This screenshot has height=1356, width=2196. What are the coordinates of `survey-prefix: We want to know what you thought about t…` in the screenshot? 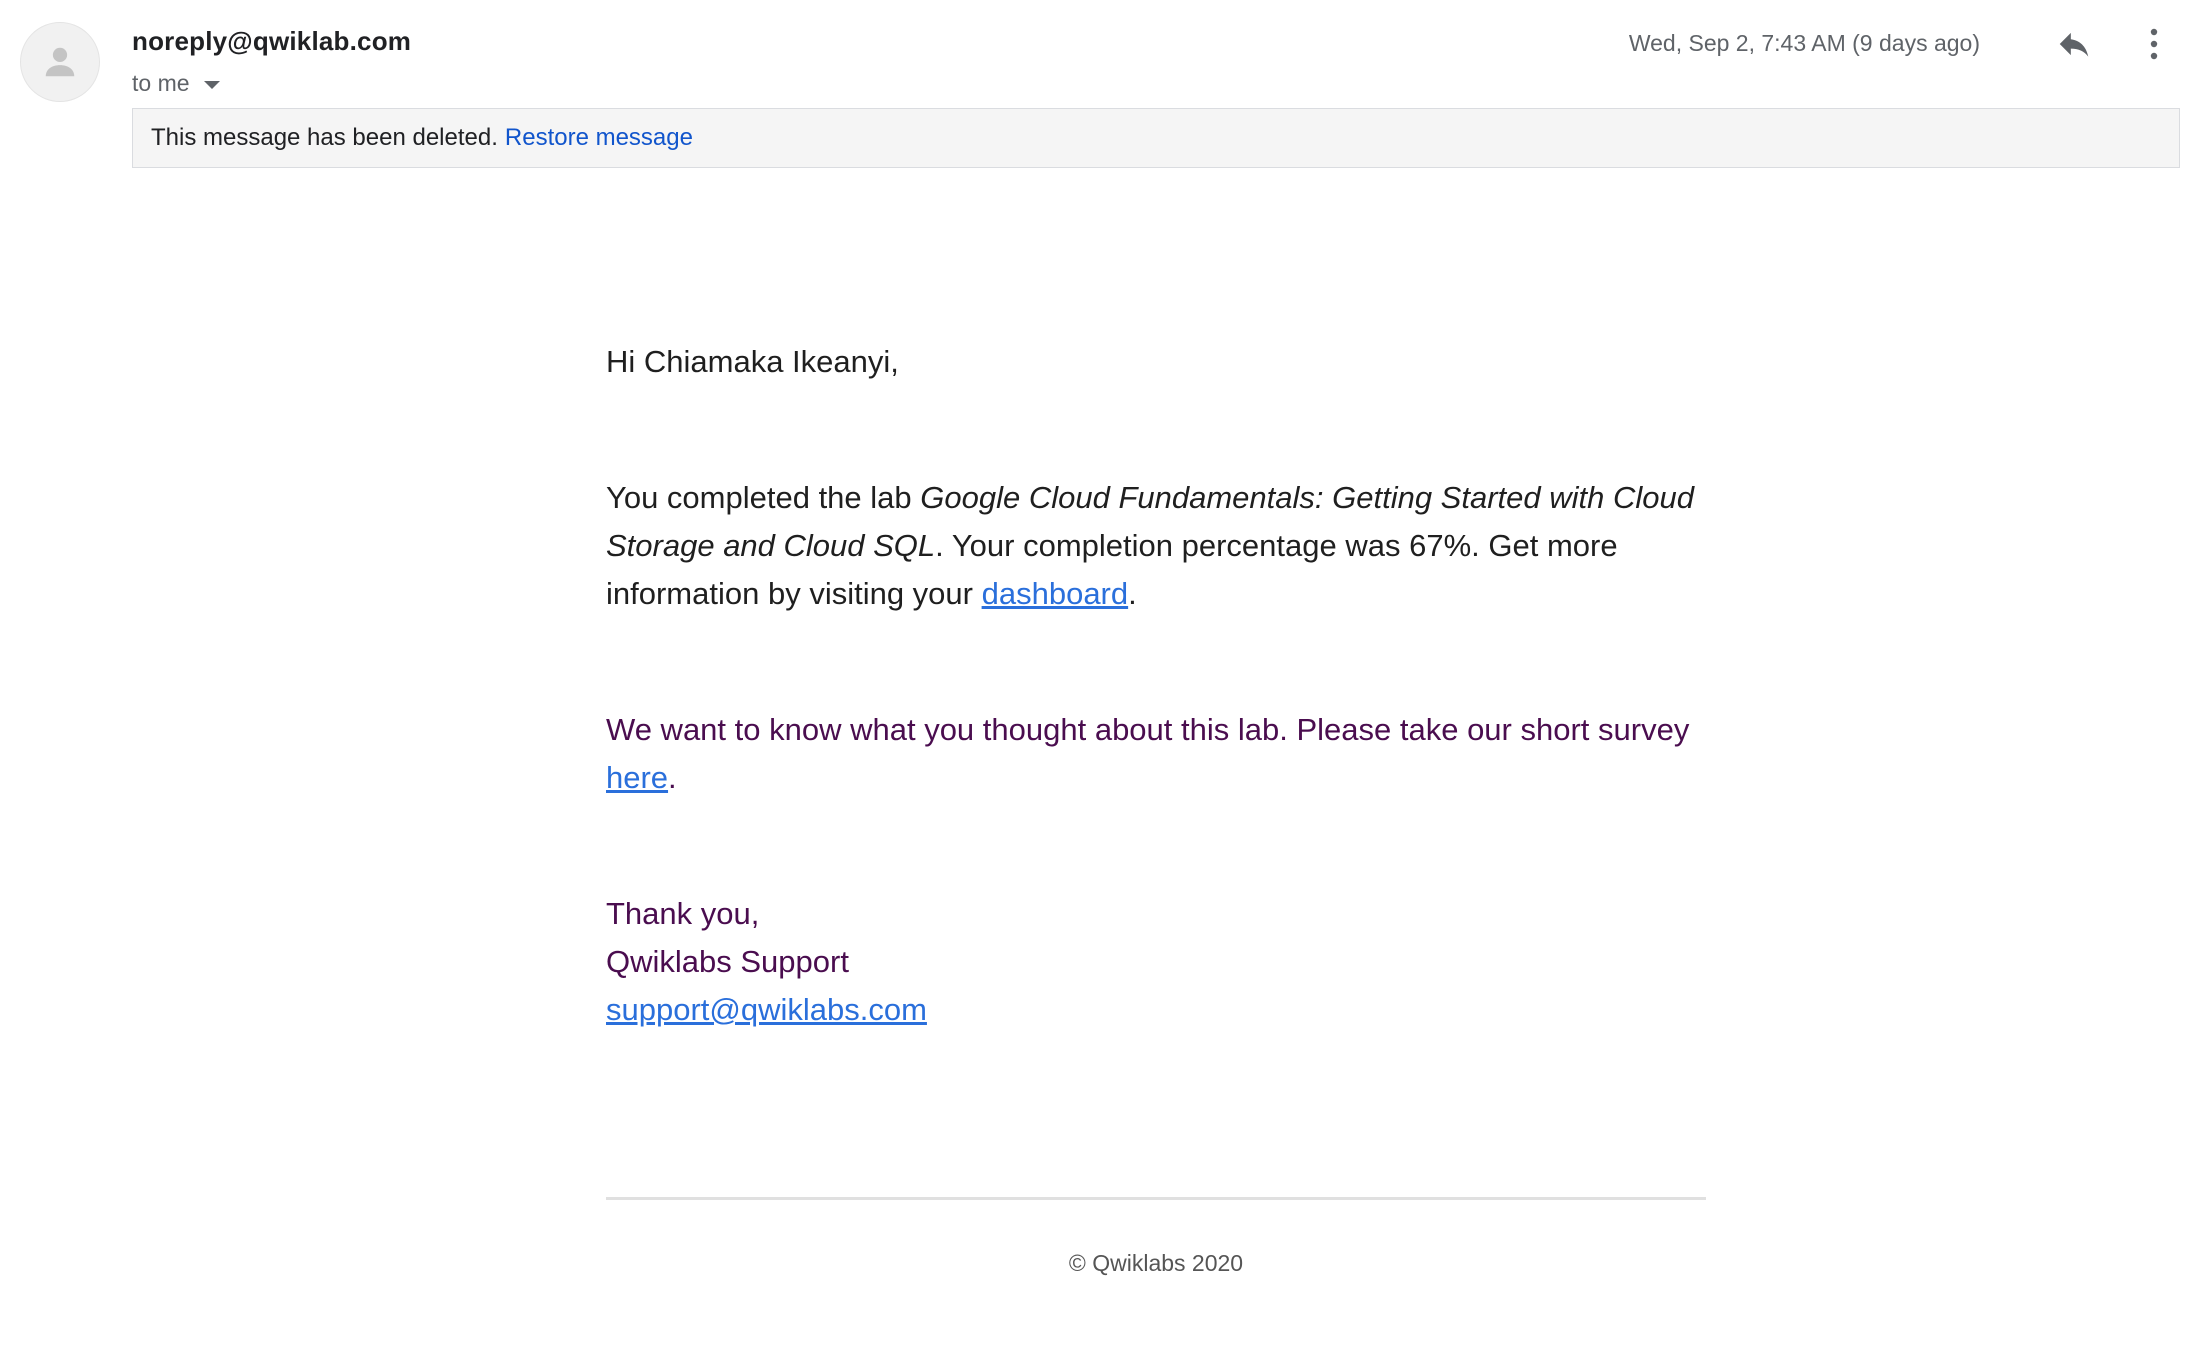 It's located at (1148, 729).